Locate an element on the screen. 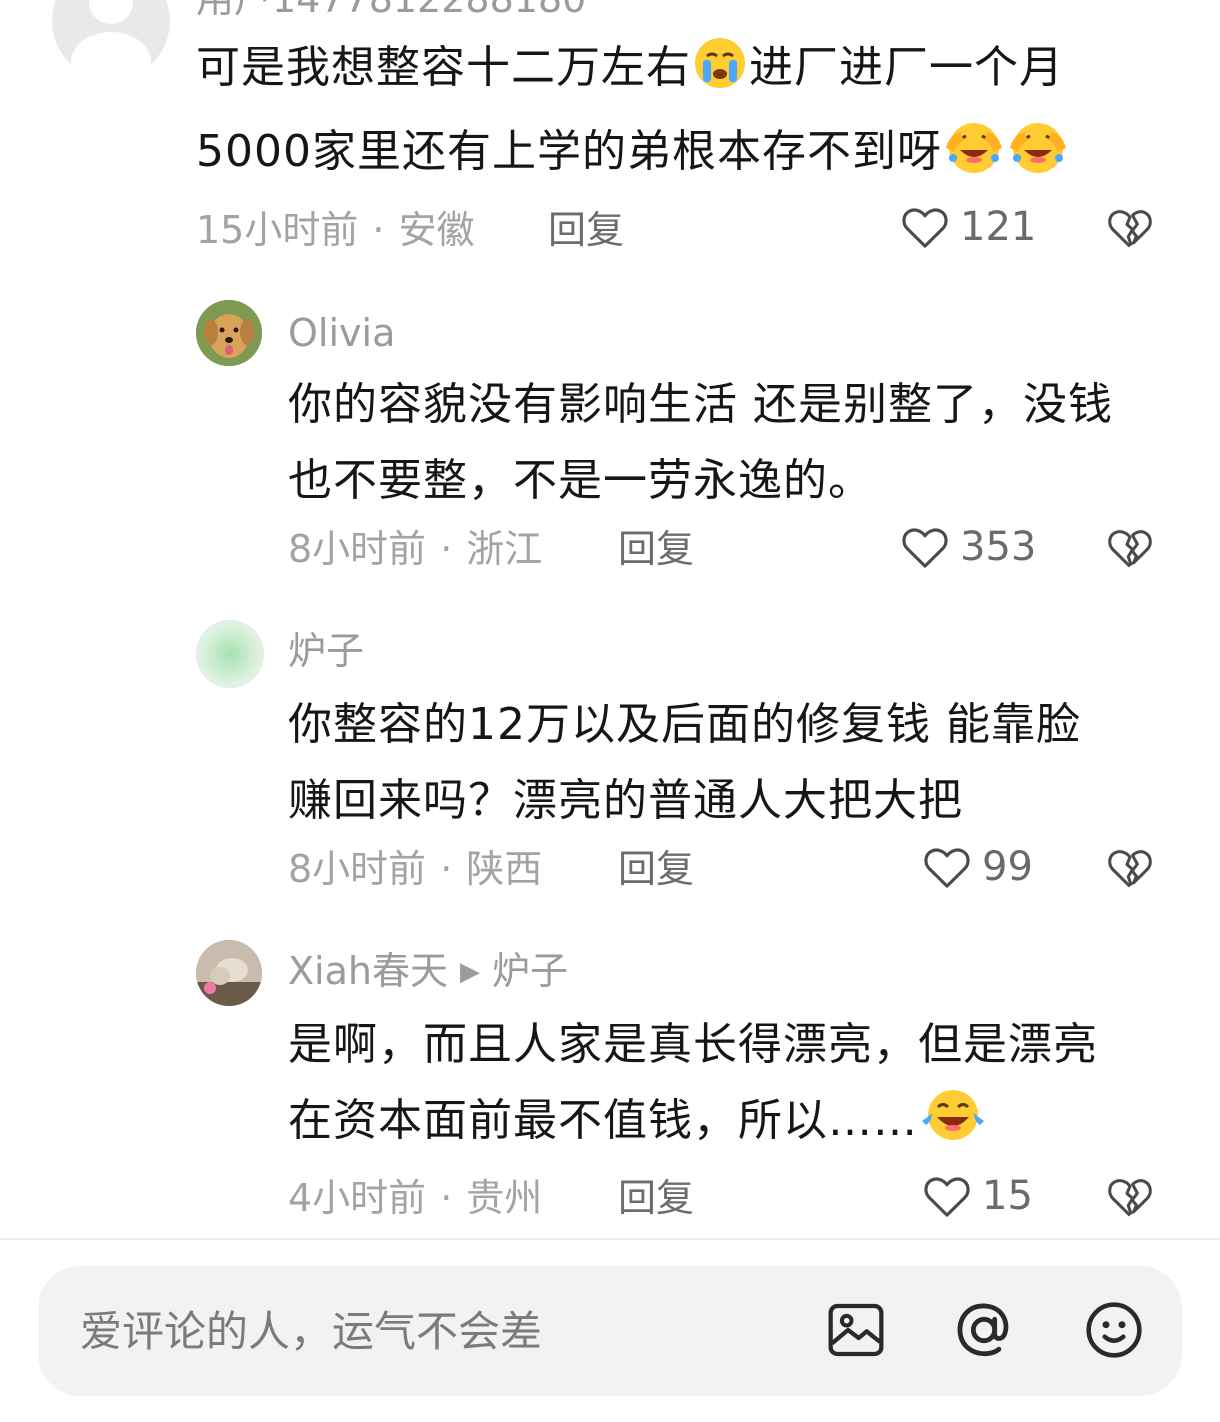  comment-meta: 4小时前 · 贵州 is located at coordinates (415, 1198).